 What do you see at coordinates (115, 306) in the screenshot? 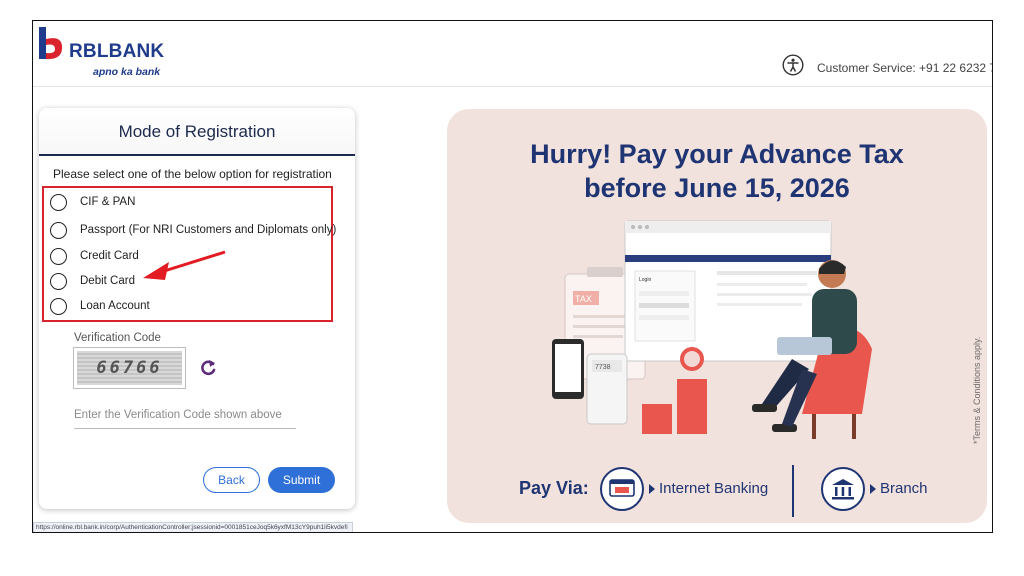
I see `option-label: Loan Account` at bounding box center [115, 306].